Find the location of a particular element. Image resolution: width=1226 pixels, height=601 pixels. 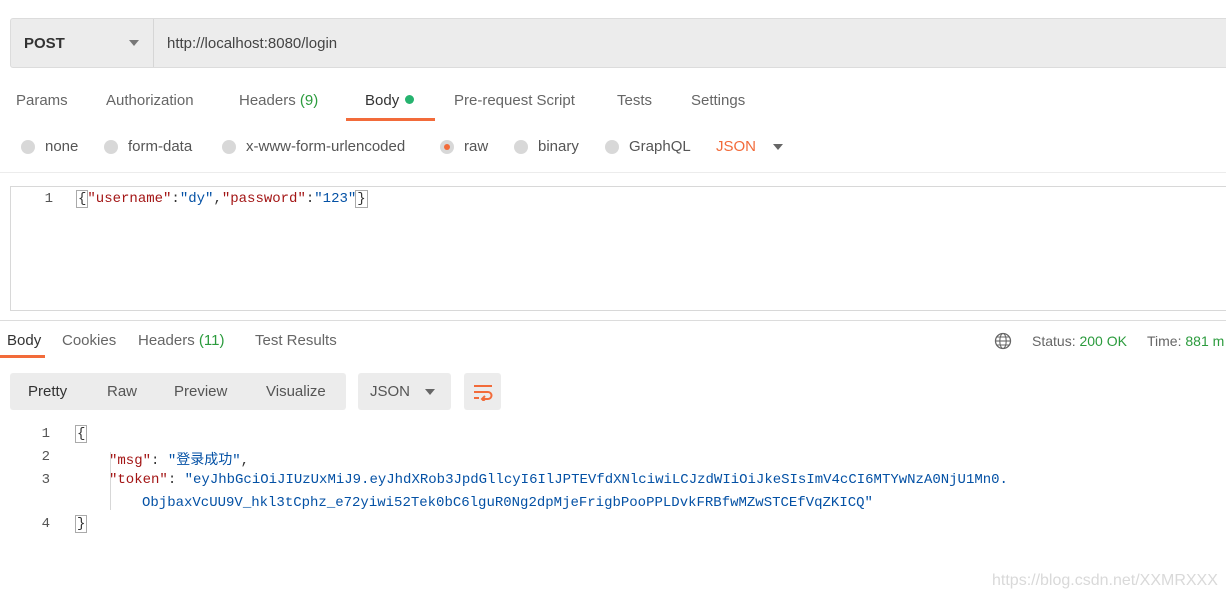

time-label: Time: 881 m is located at coordinates (1185, 341).